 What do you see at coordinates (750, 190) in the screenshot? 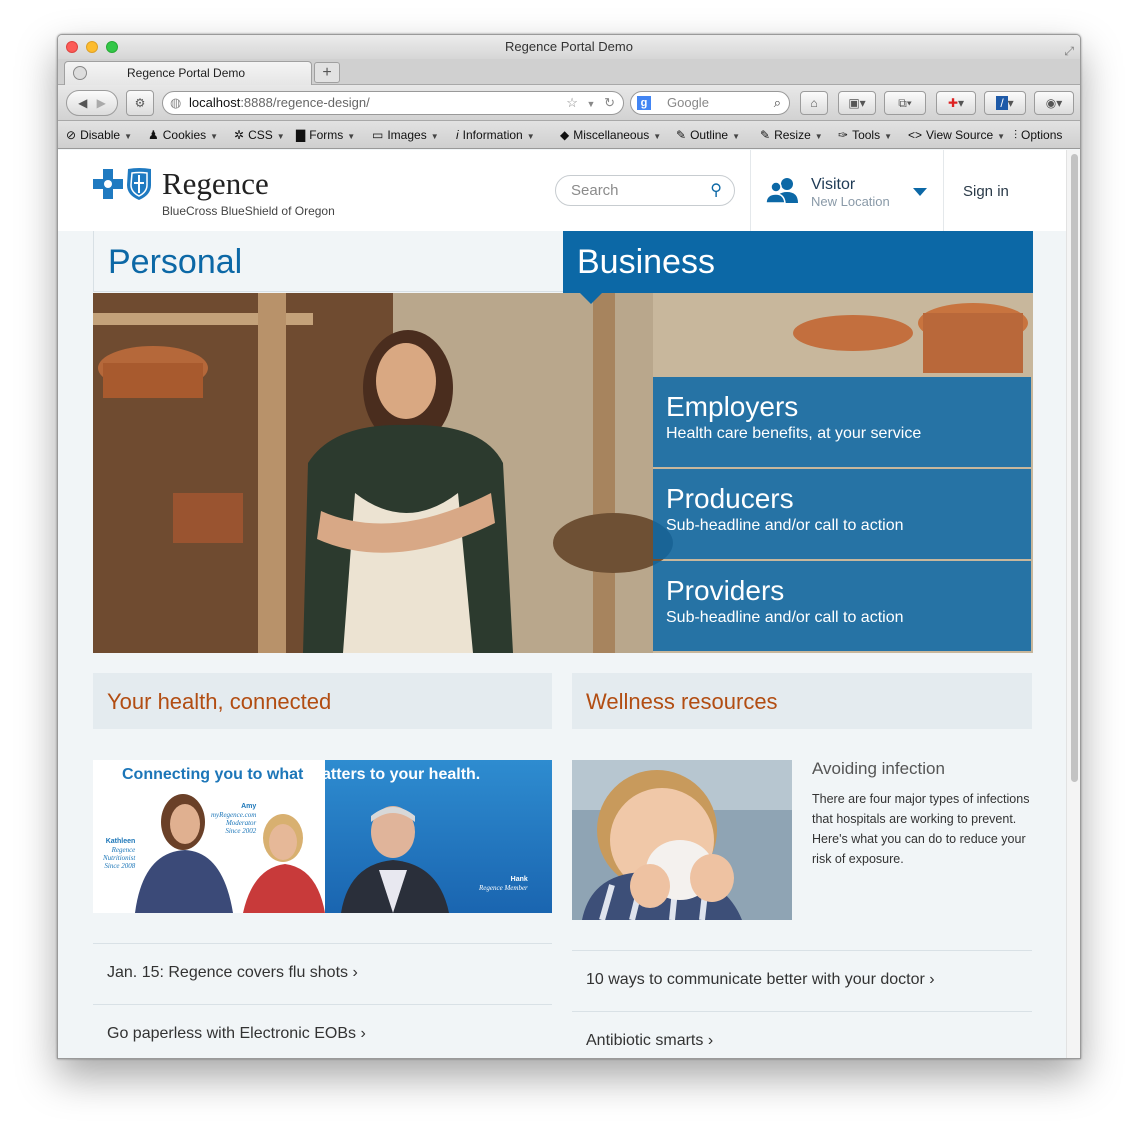
I see `header-divider` at bounding box center [750, 190].